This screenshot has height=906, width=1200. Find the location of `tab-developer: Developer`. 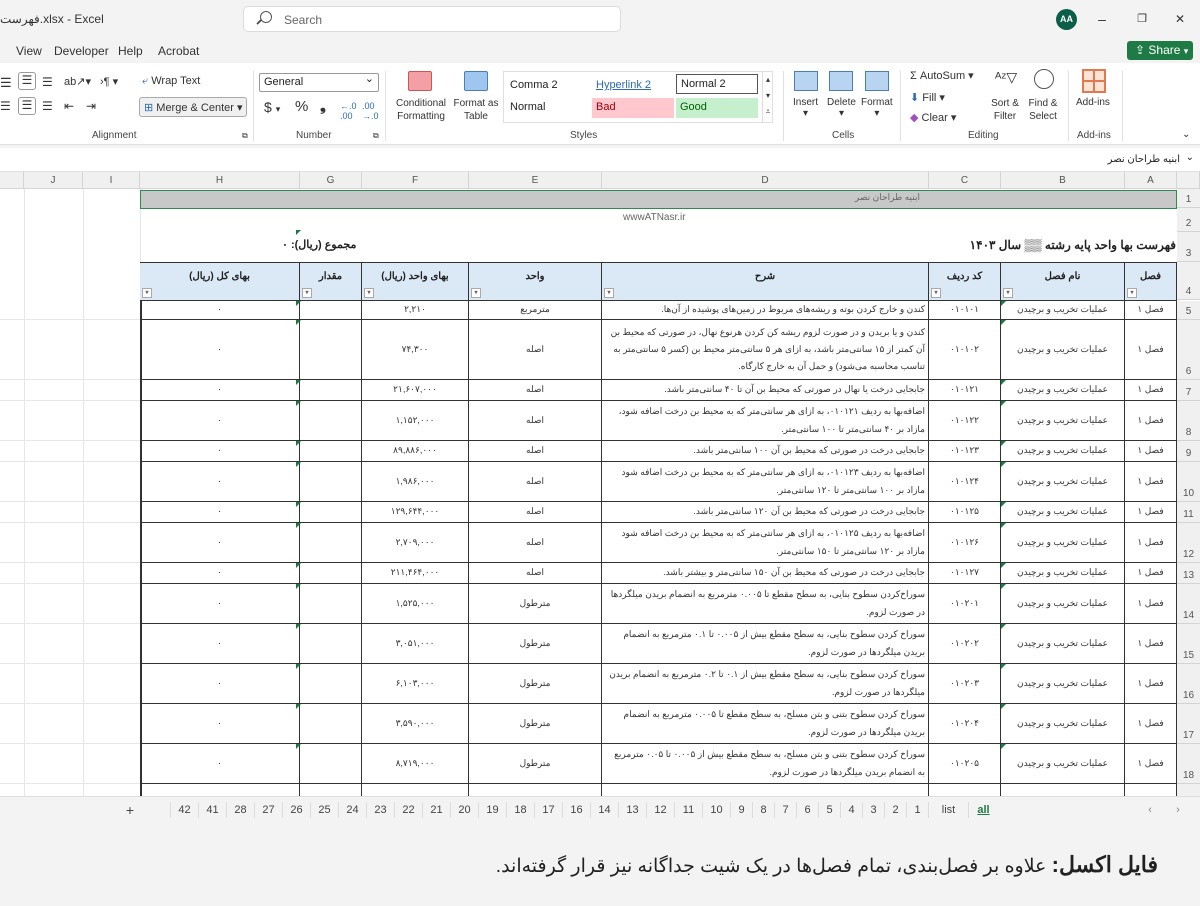

tab-developer: Developer is located at coordinates (81, 51).